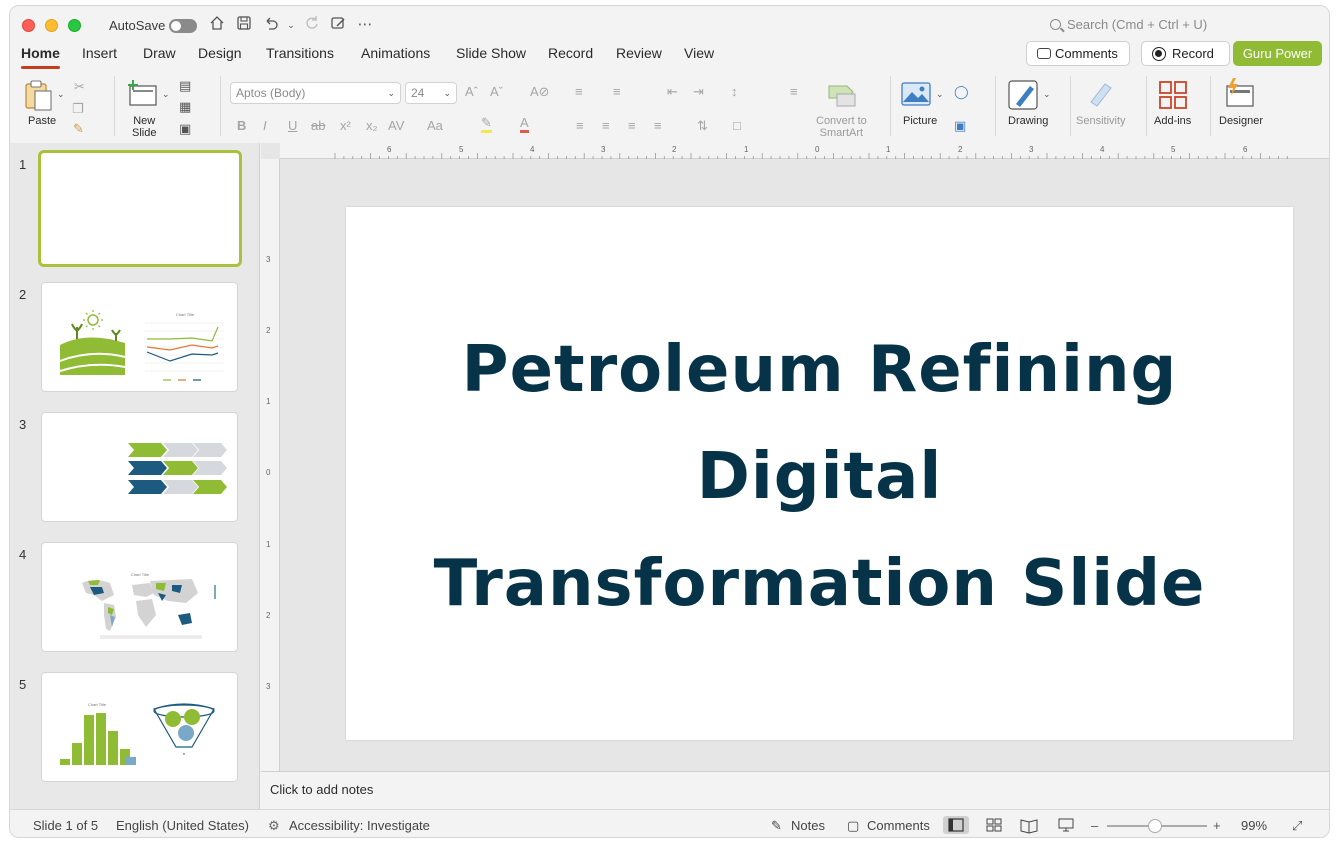 The height and width of the screenshot is (843, 1337). Describe the element at coordinates (220, 53) in the screenshot. I see `tab-design: Design` at that location.